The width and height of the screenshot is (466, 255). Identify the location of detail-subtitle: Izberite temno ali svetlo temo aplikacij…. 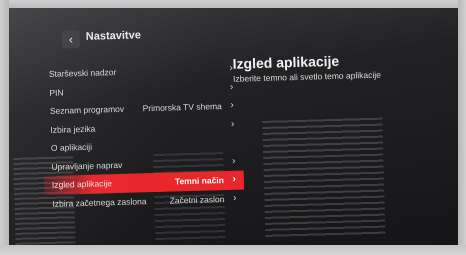
(307, 76).